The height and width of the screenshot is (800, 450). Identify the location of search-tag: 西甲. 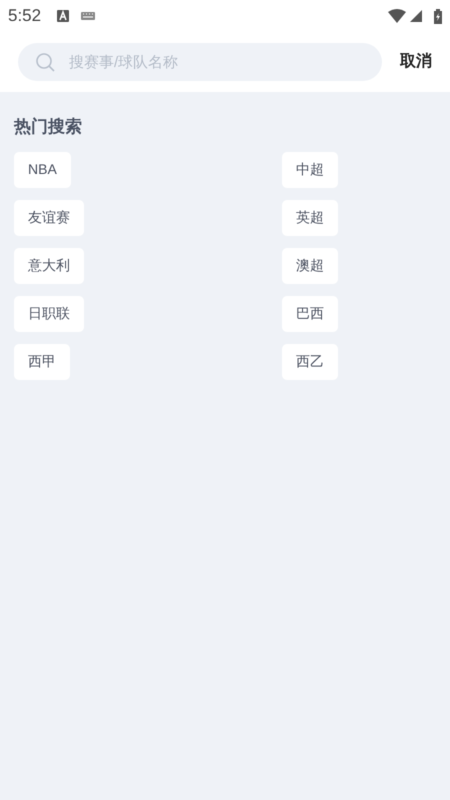
(42, 362).